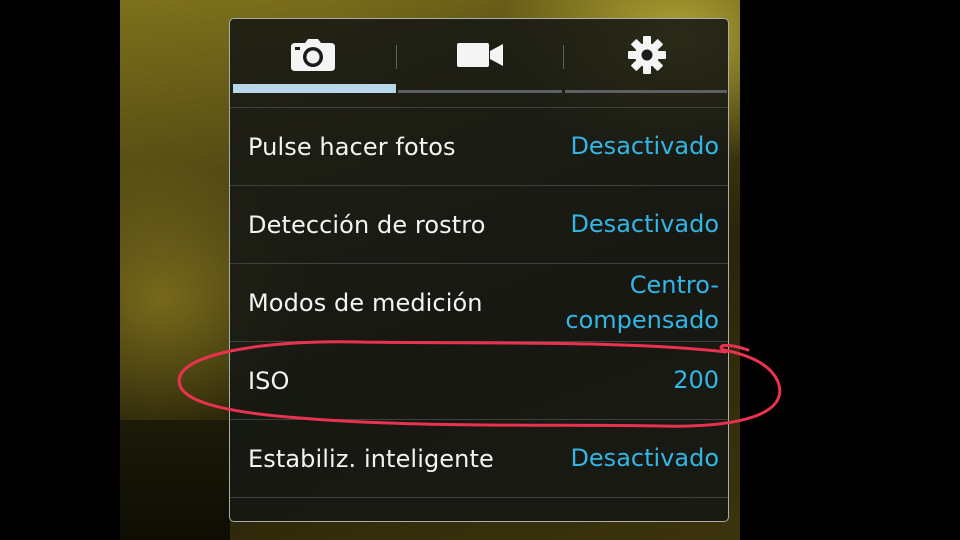 Image resolution: width=960 pixels, height=540 pixels. I want to click on video-camera-icon, so click(480, 55).